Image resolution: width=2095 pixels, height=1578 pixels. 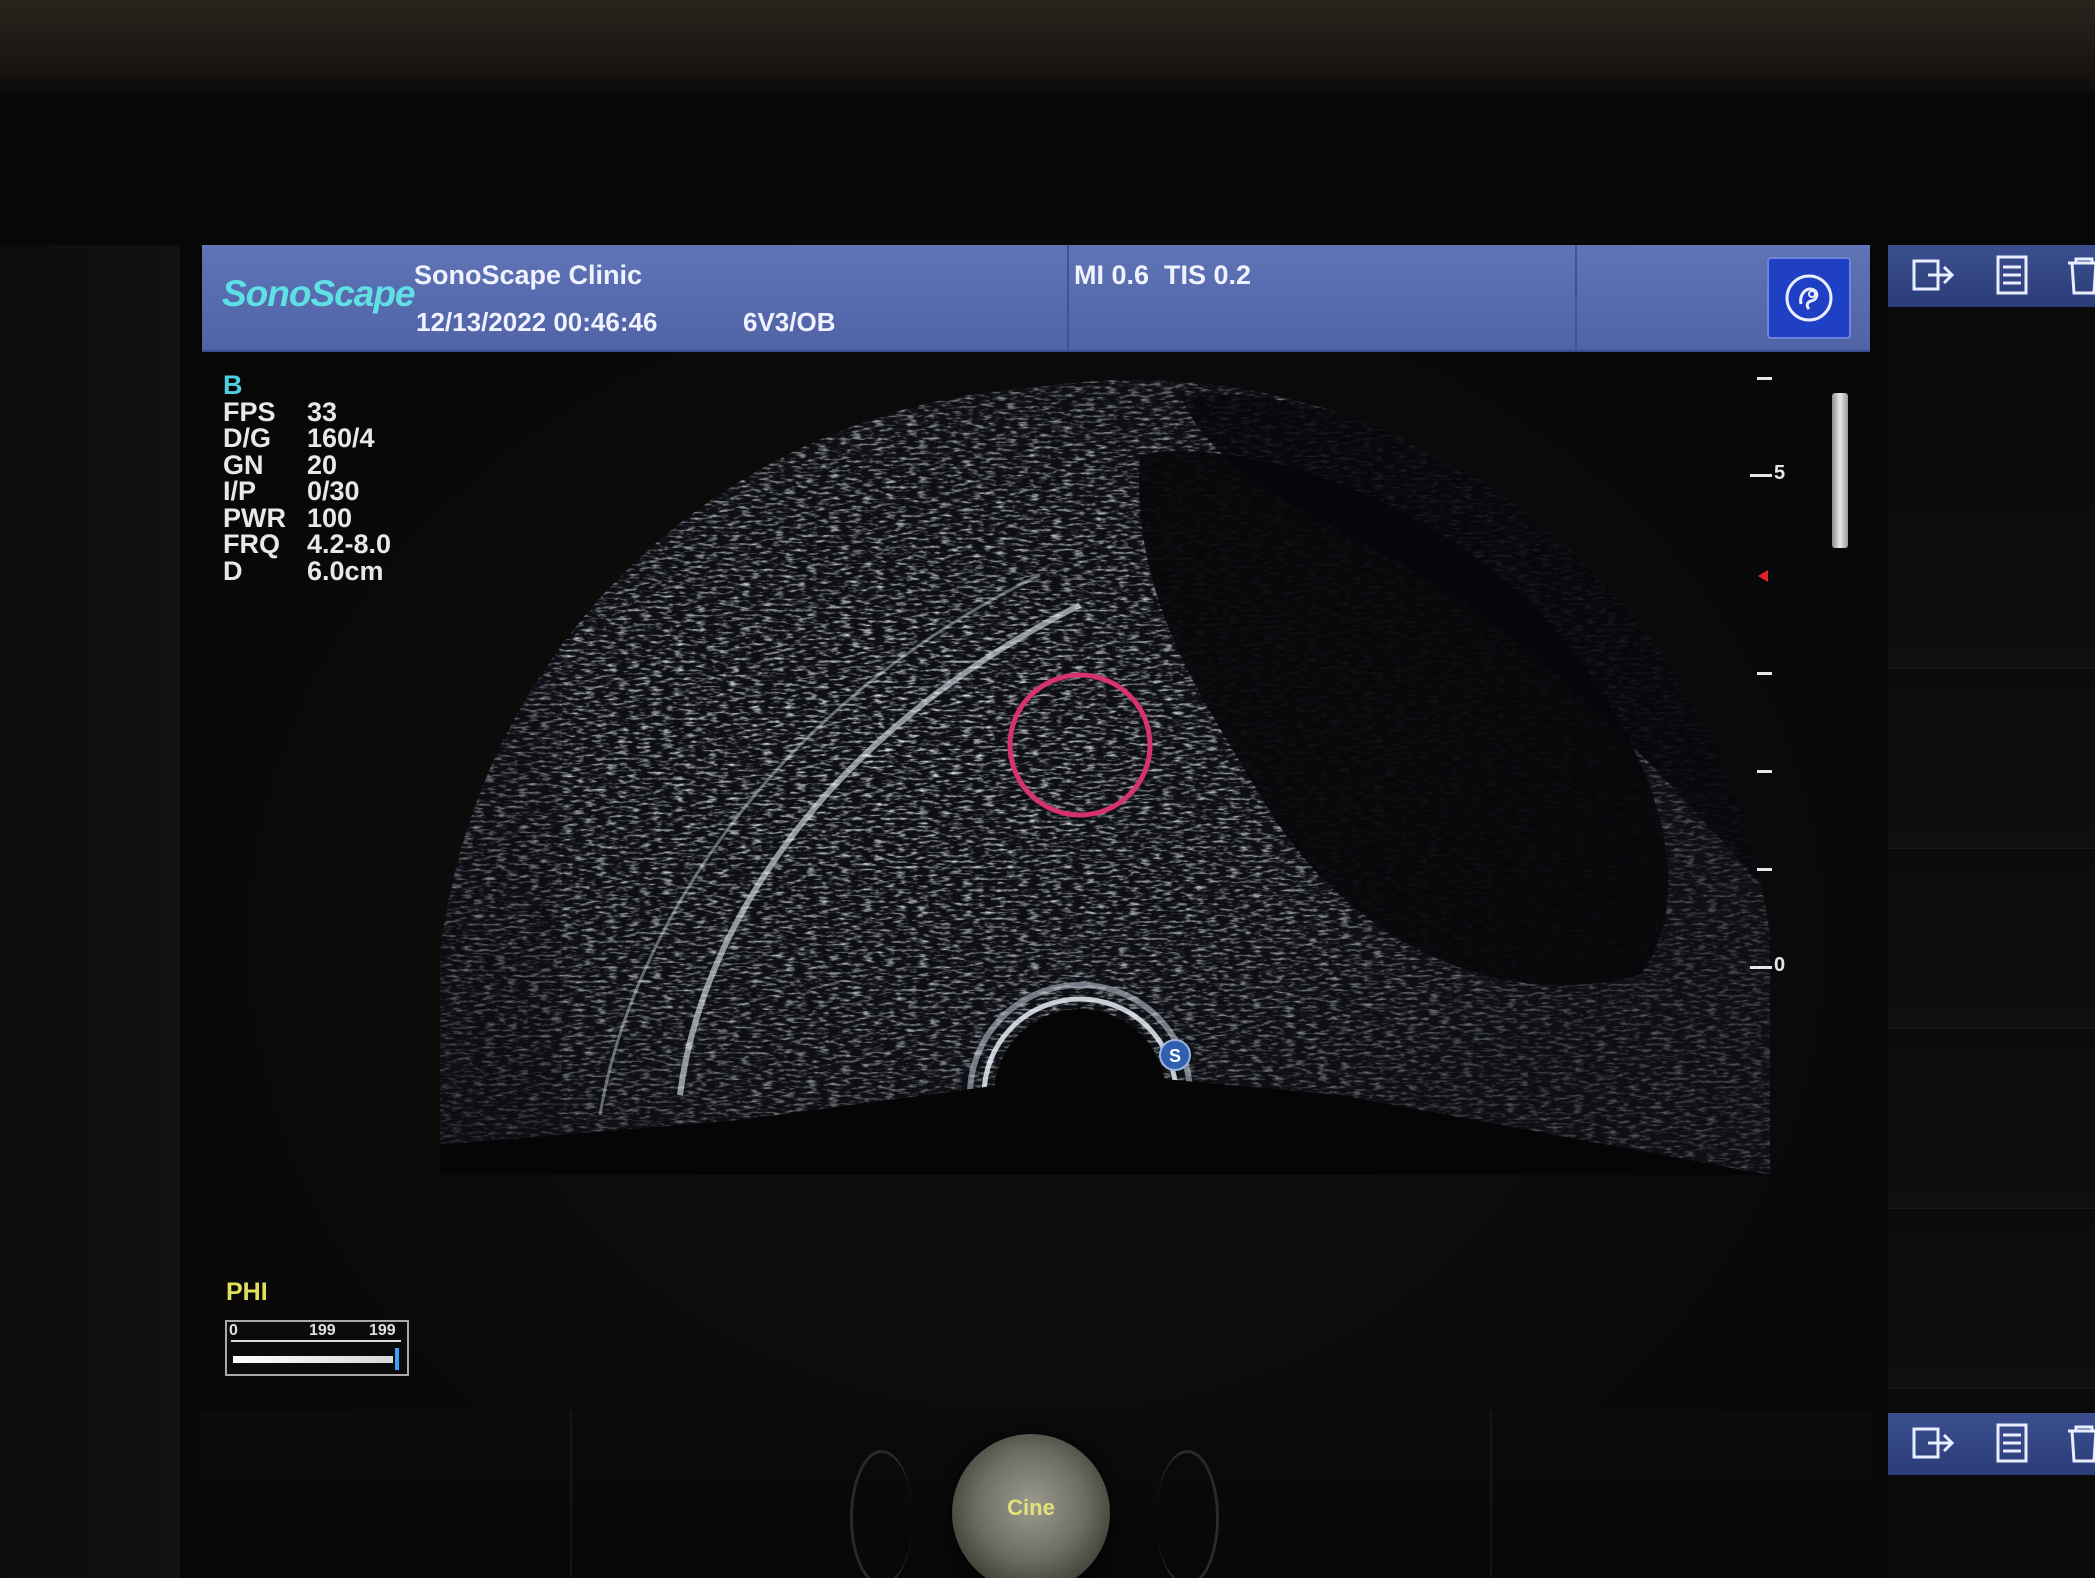 What do you see at coordinates (322, 464) in the screenshot?
I see `param-value: 20` at bounding box center [322, 464].